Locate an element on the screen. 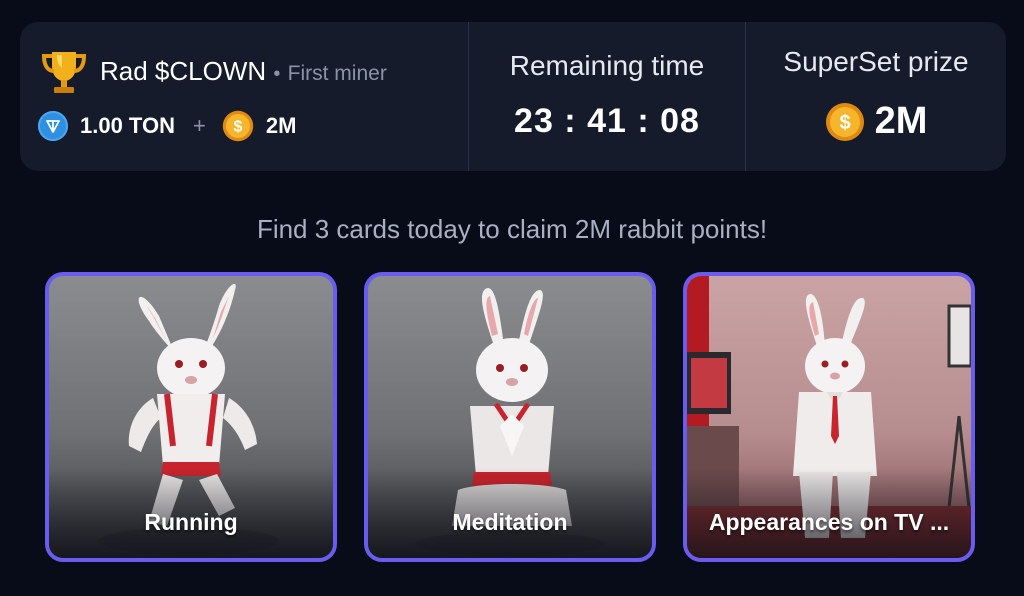 The image size is (1024, 596). miner-line: Rad $CLOWN • First miner is located at coordinates (243, 71).